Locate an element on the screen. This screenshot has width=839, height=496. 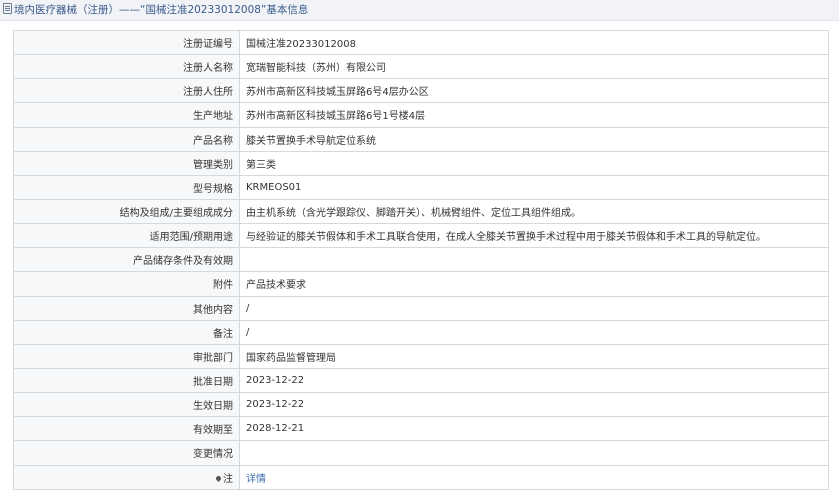
row-label: 备注 is located at coordinates (126, 332).